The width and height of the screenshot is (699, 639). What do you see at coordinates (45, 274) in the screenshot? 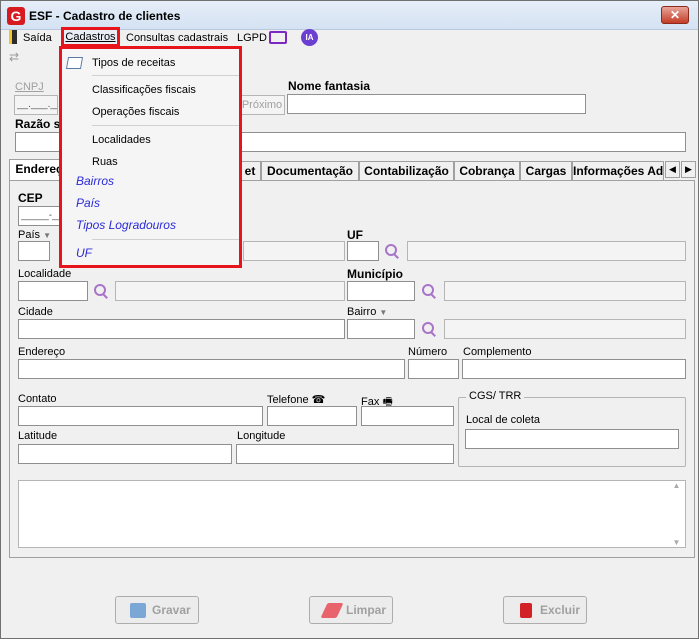
I see `localidade-label: Localidade` at bounding box center [45, 274].